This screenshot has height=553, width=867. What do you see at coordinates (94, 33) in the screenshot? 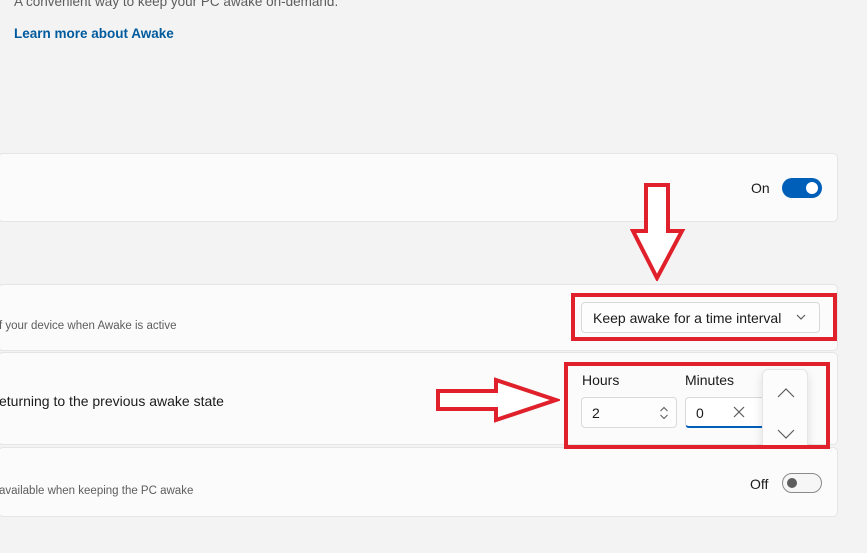
I see `learn-more-link: Learn more about Awake` at bounding box center [94, 33].